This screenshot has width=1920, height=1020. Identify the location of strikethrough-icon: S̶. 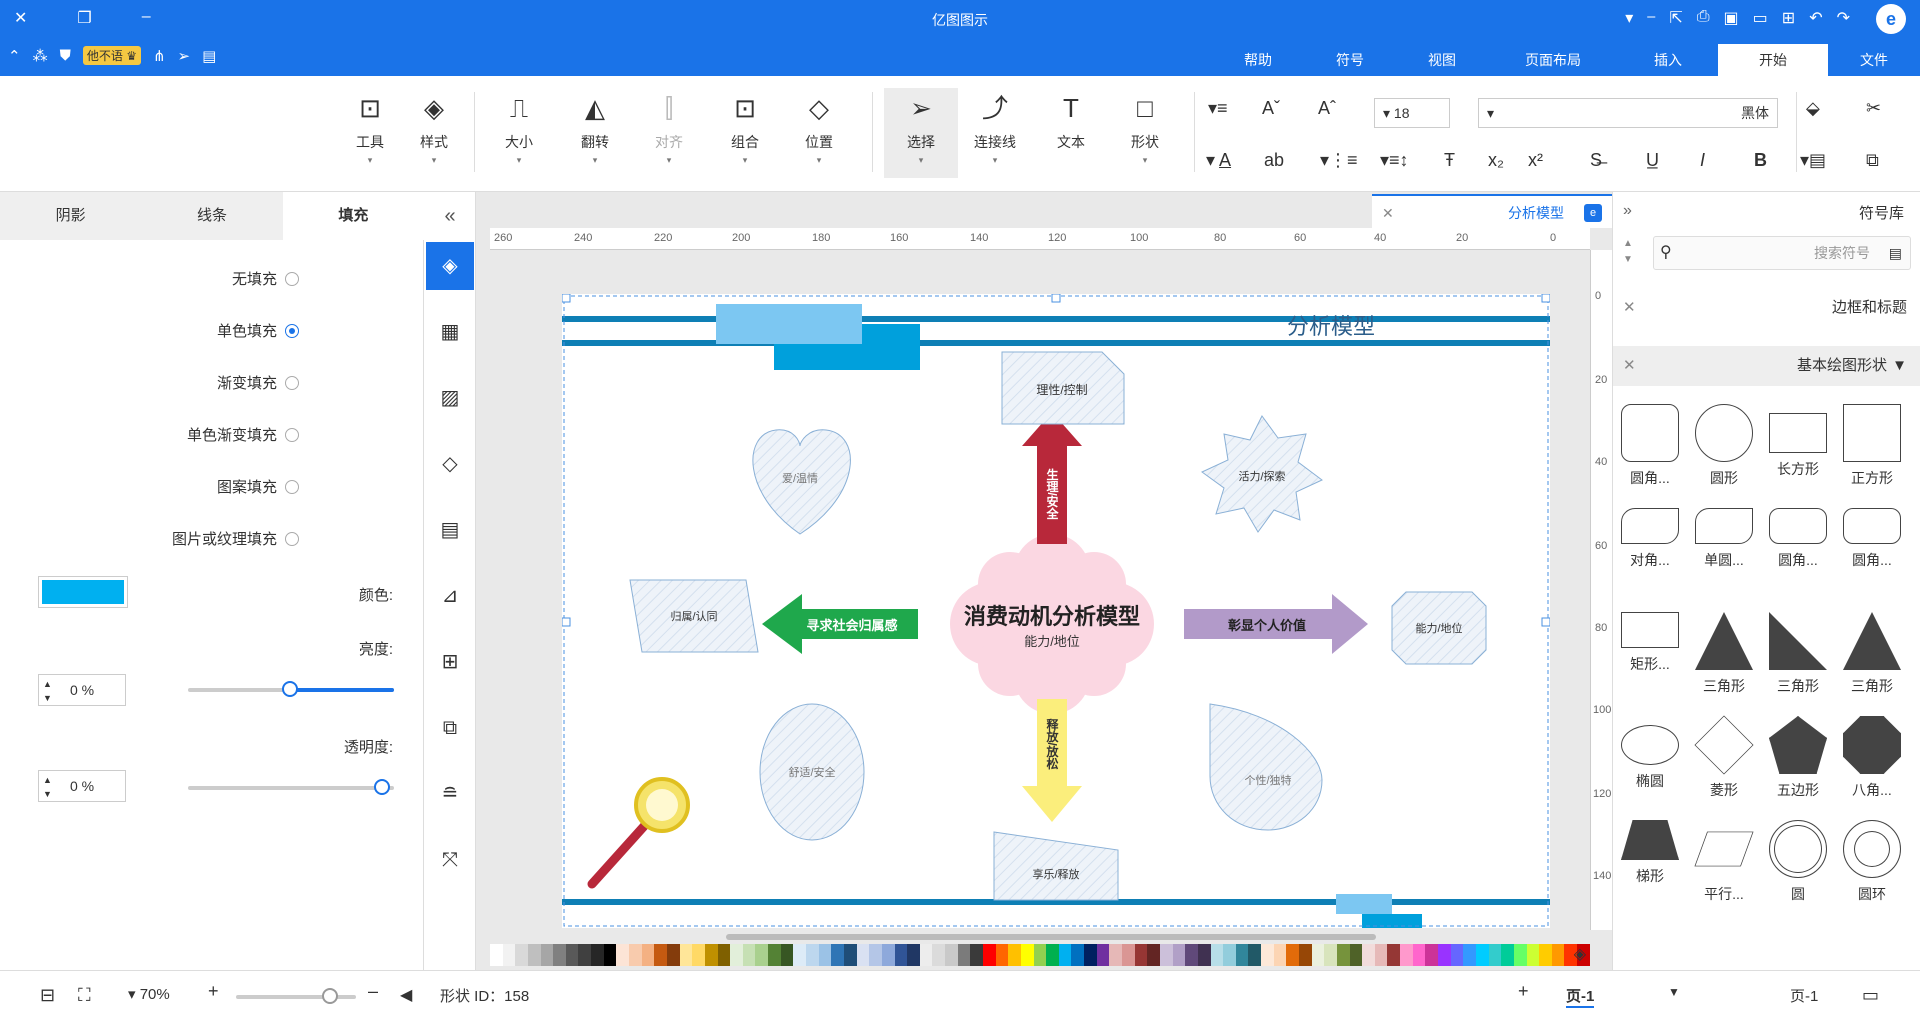
(1596, 160).